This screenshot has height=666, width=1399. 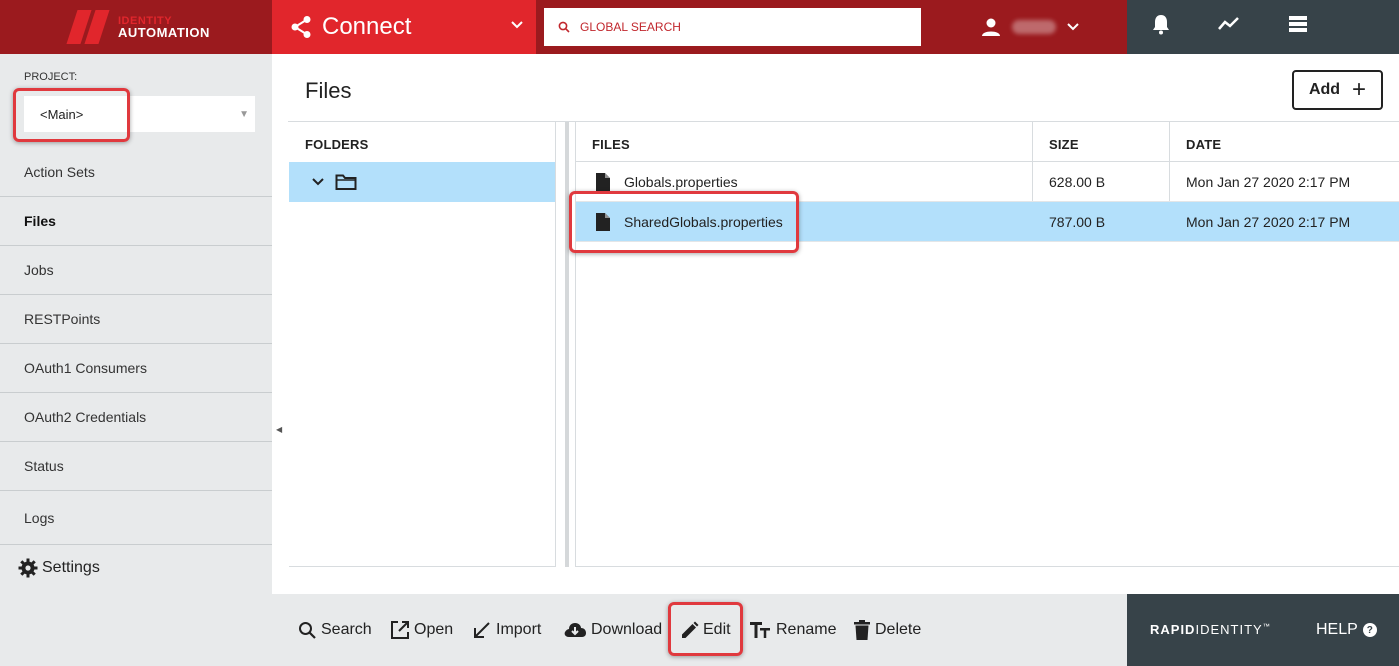 I want to click on global-search, so click(x=732, y=27).